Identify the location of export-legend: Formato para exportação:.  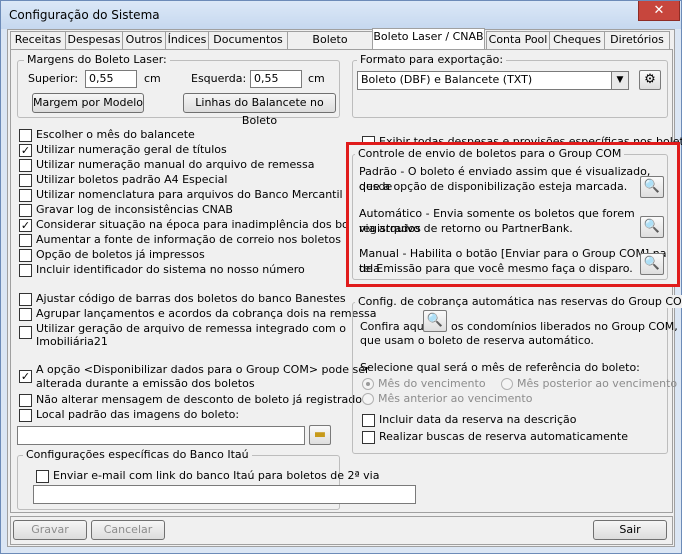
(432, 59).